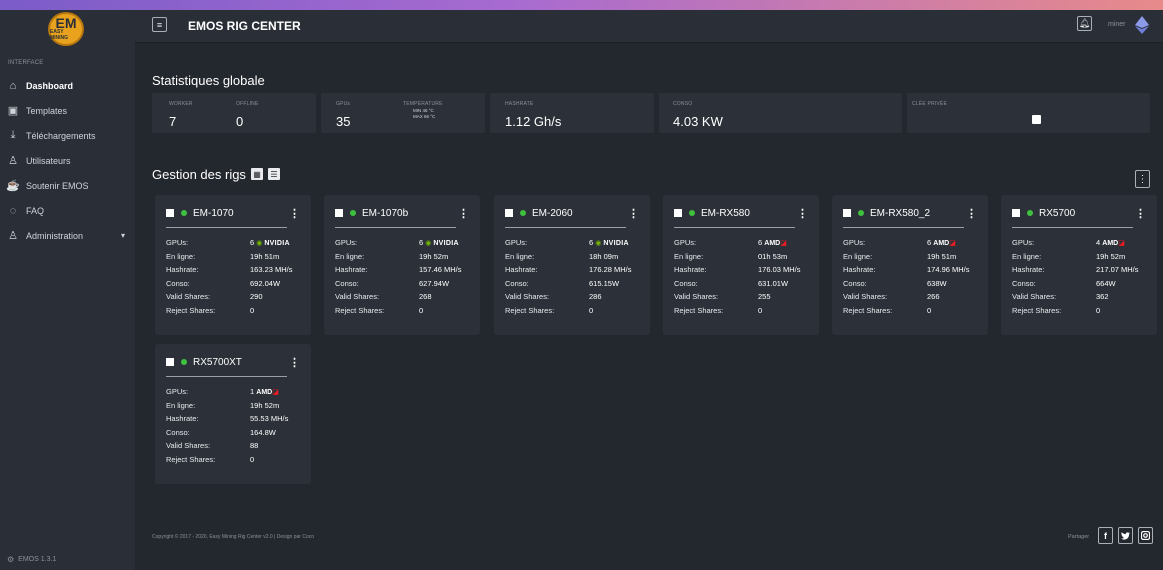 Image resolution: width=1163 pixels, height=570 pixels. I want to click on sidebar-item-users: ♙ Utilisateurs, so click(67, 160).